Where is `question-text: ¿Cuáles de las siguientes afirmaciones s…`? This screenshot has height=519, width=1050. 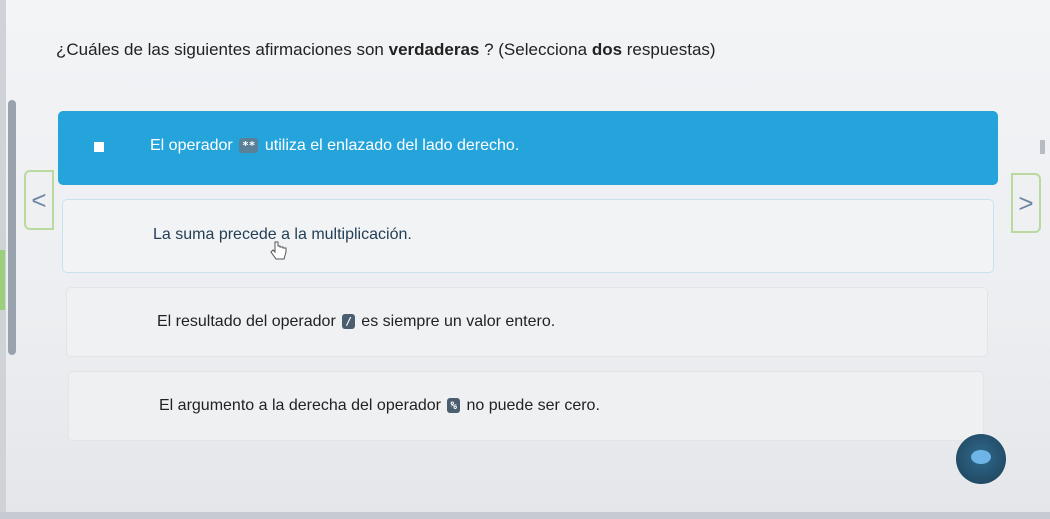
question-text: ¿Cuáles de las siguientes afirmaciones s… is located at coordinates (386, 50).